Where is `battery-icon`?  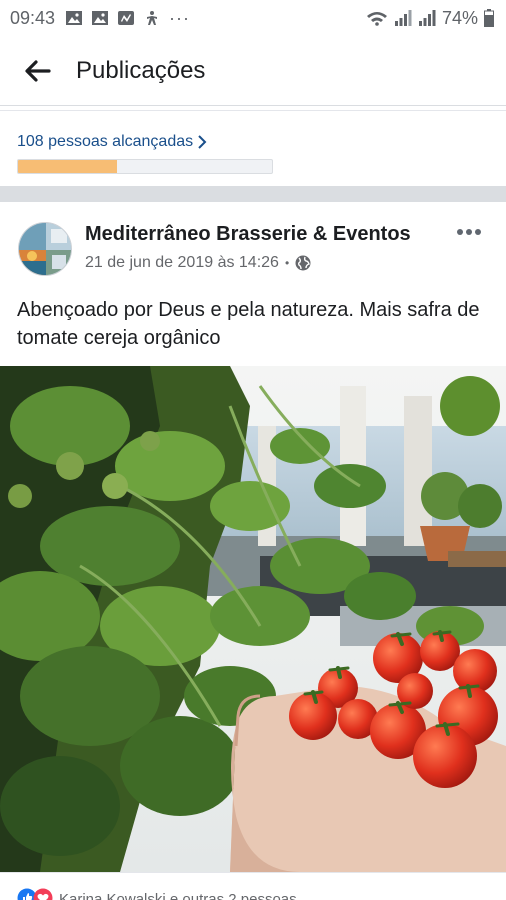
battery-icon is located at coordinates (489, 18).